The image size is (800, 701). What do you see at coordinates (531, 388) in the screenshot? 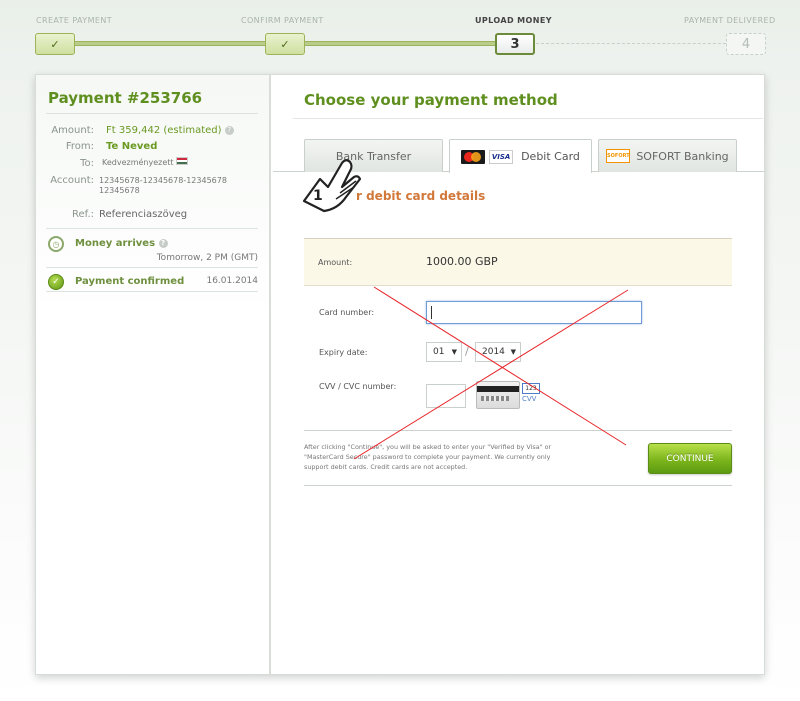
I see `cvv-sample-number: 123` at bounding box center [531, 388].